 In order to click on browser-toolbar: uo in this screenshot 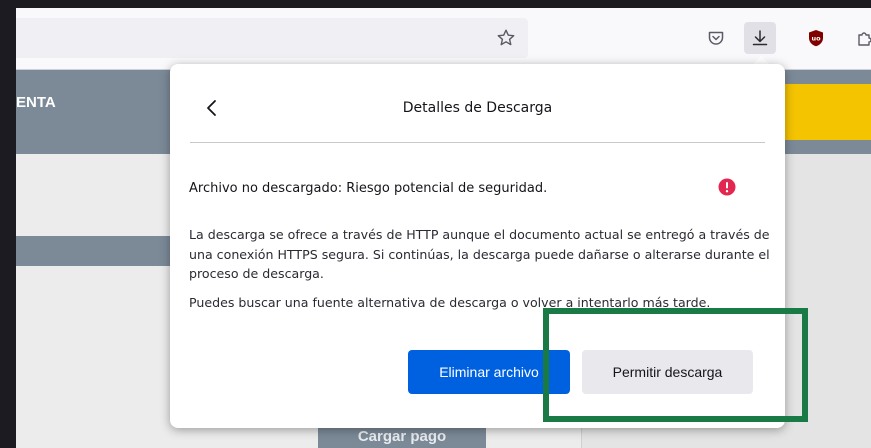, I will do `click(443, 39)`.